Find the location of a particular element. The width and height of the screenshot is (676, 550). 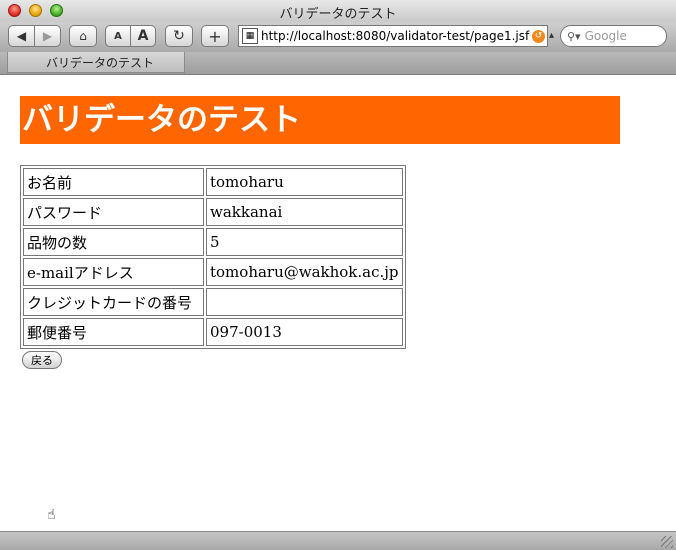

back-arrow-icon: ◀ is located at coordinates (21, 36).